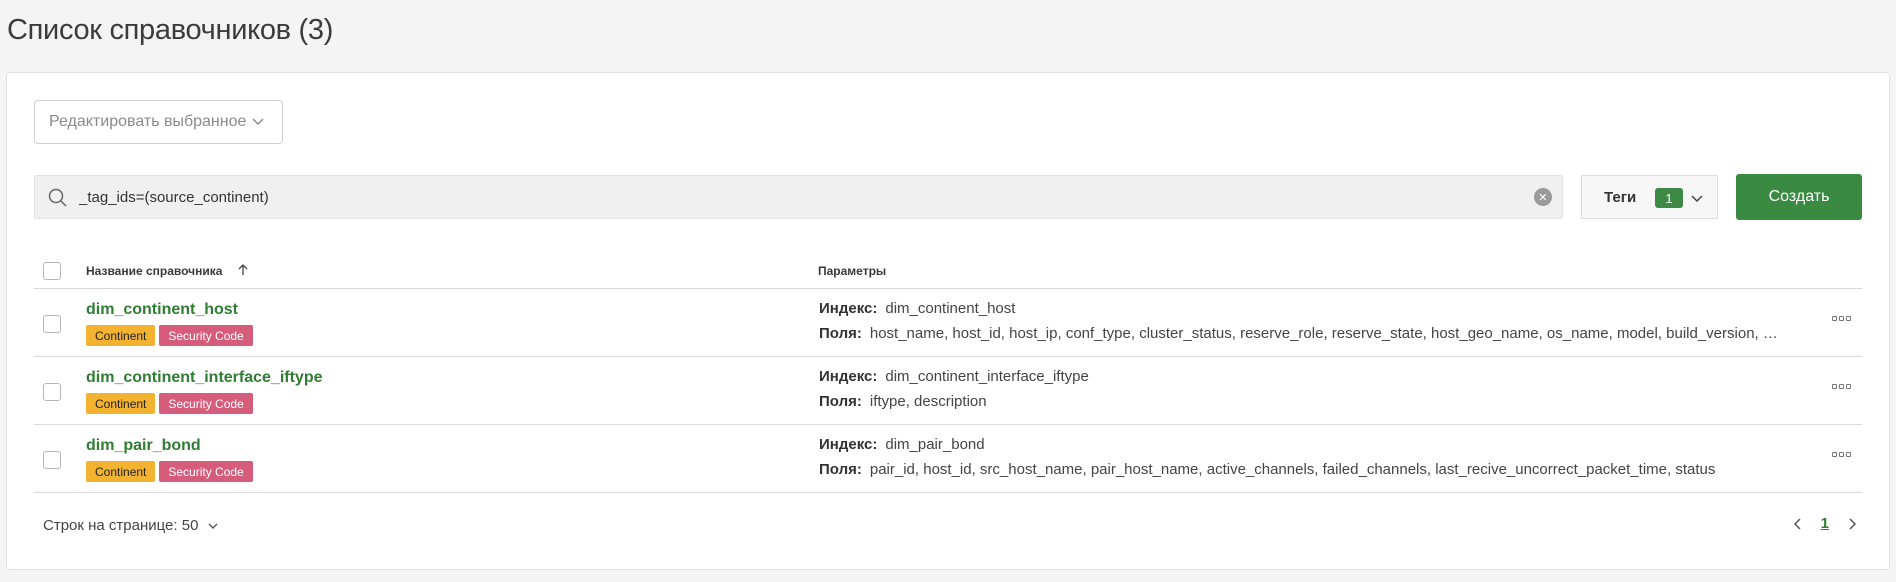 The image size is (1896, 582). What do you see at coordinates (852, 271) in the screenshot?
I see `column-header-params: Параметры` at bounding box center [852, 271].